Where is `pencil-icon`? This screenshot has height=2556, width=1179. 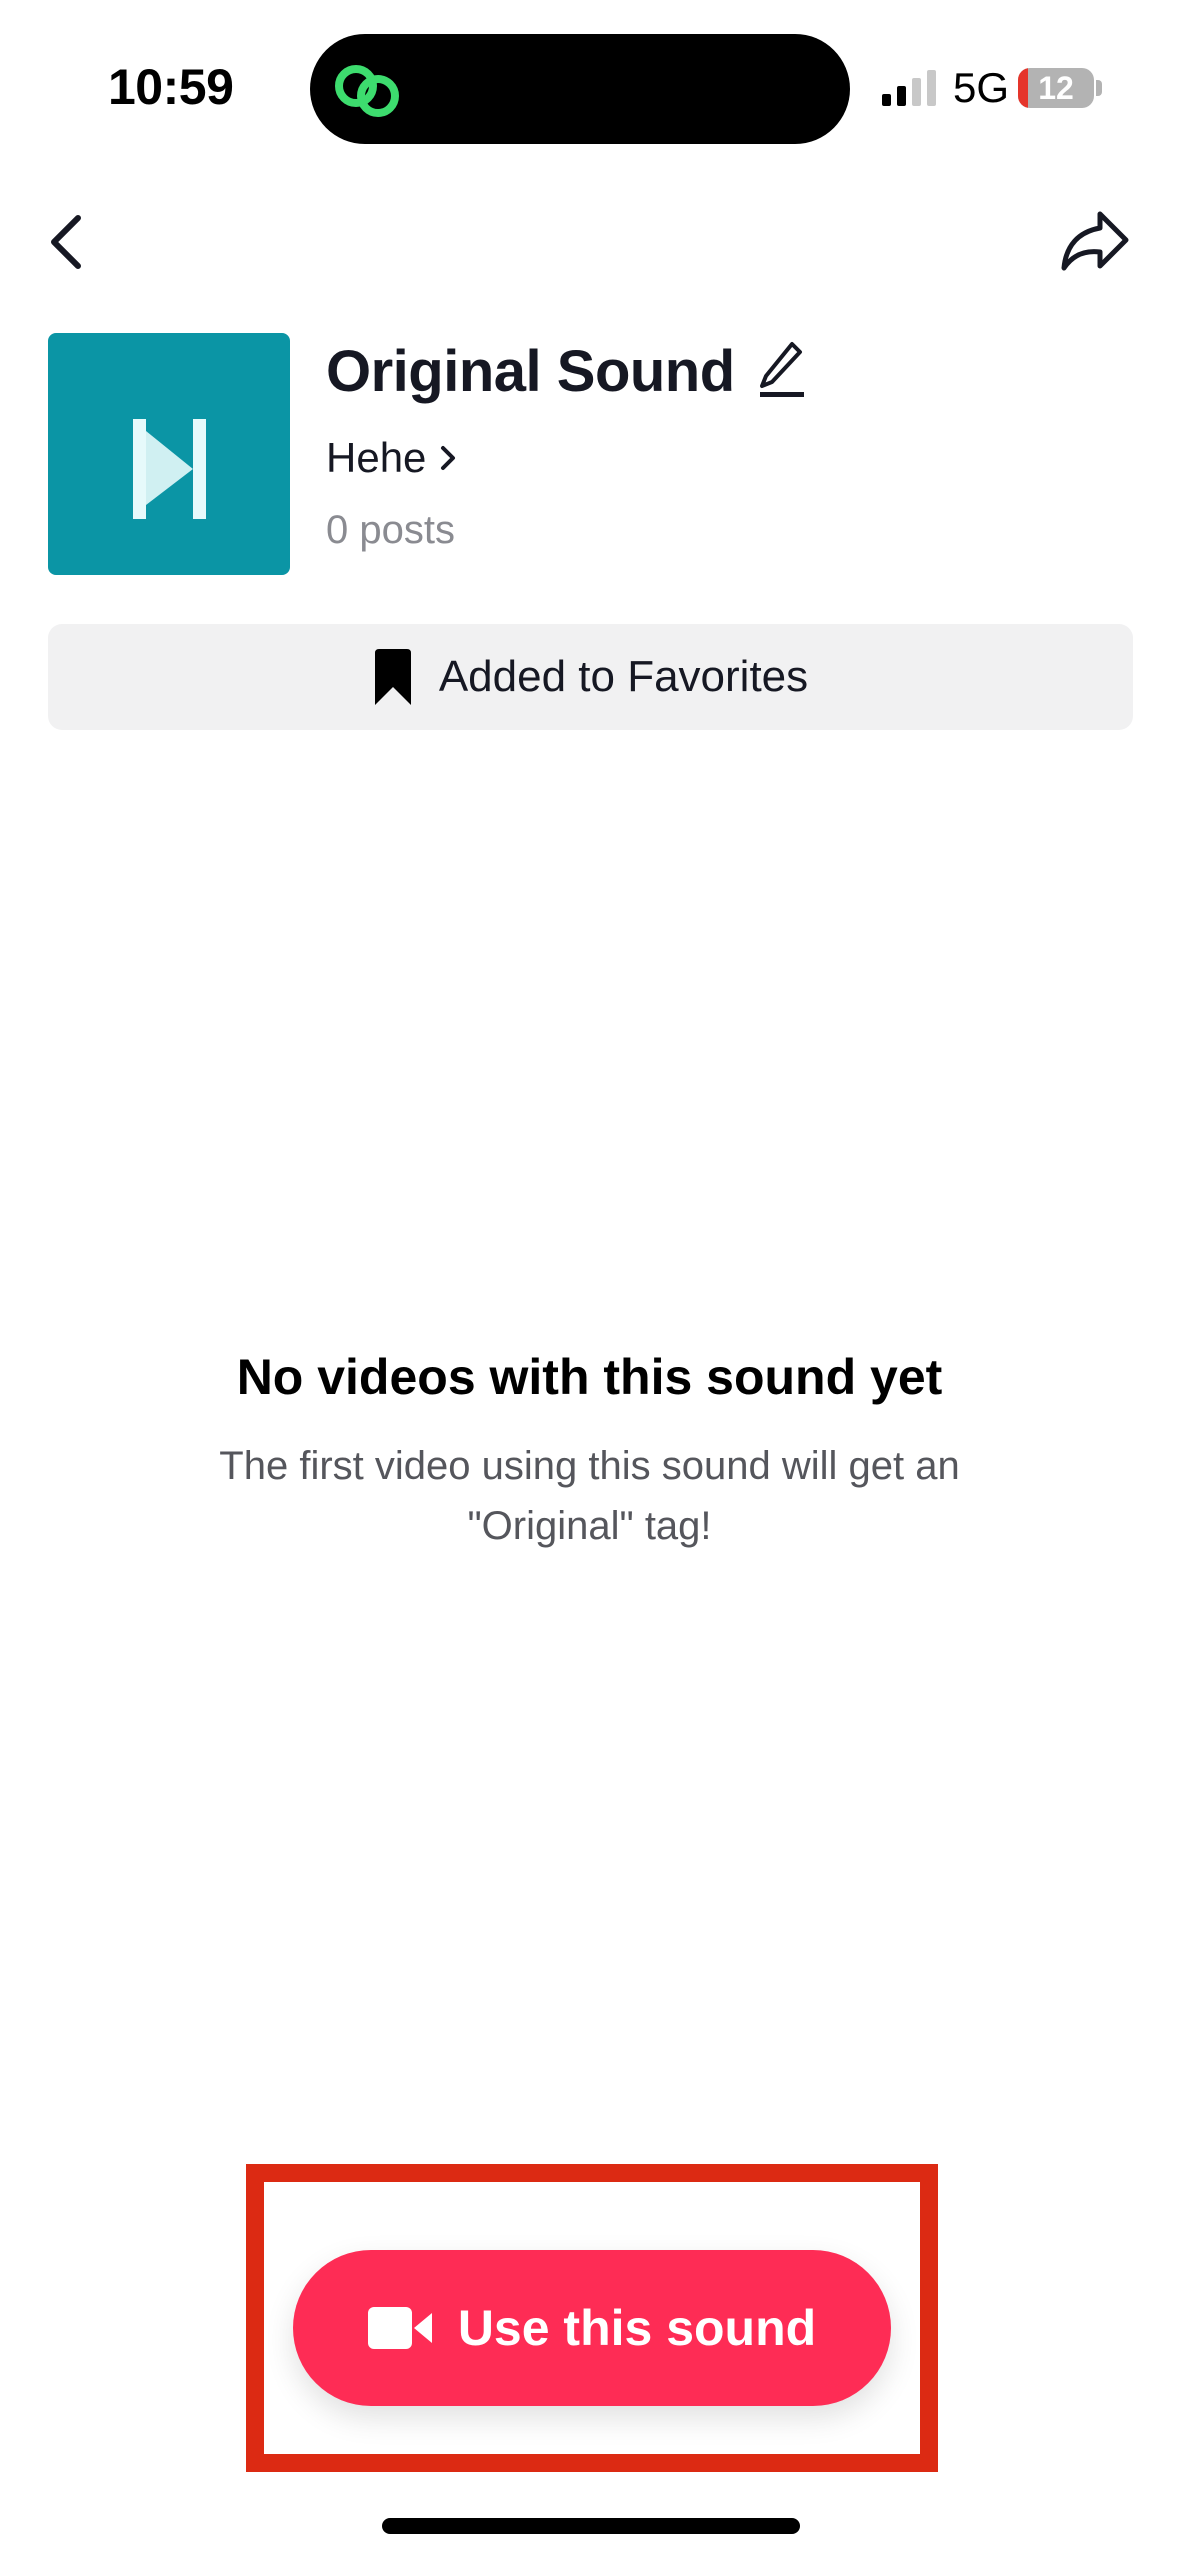
pencil-icon is located at coordinates (781, 370).